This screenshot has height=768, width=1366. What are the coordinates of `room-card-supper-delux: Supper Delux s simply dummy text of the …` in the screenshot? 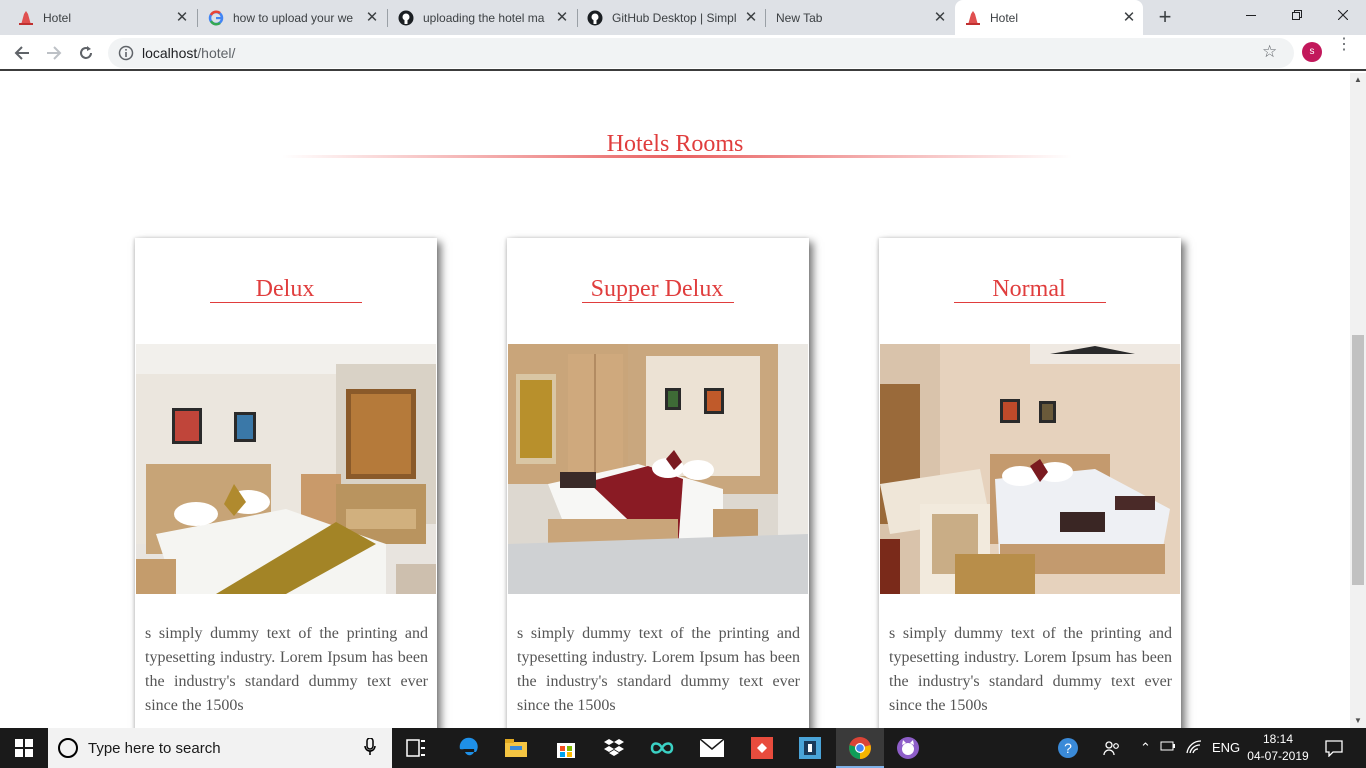 It's located at (658, 483).